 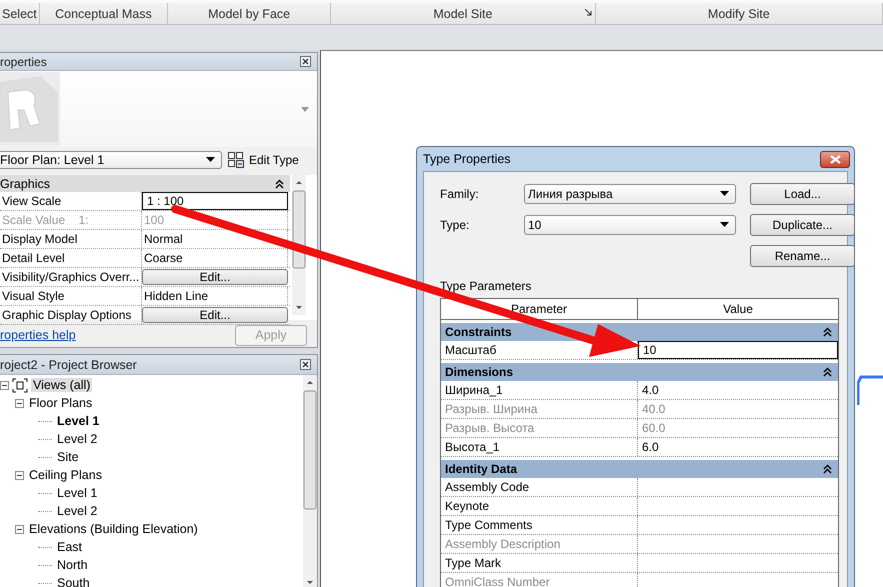 I want to click on ribbon-panel-label: Conceptual Mass, so click(x=104, y=13).